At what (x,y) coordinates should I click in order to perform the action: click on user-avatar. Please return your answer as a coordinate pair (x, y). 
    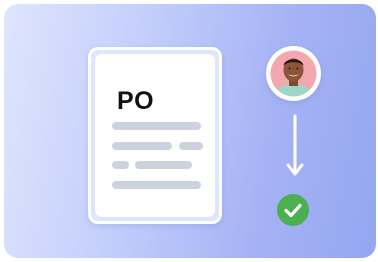
    Looking at the image, I should click on (293, 73).